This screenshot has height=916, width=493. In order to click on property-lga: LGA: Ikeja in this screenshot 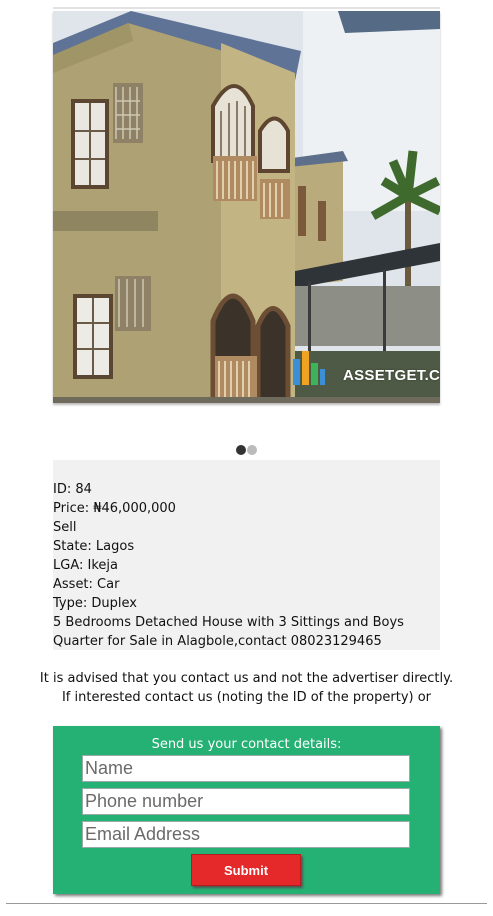, I will do `click(85, 565)`.